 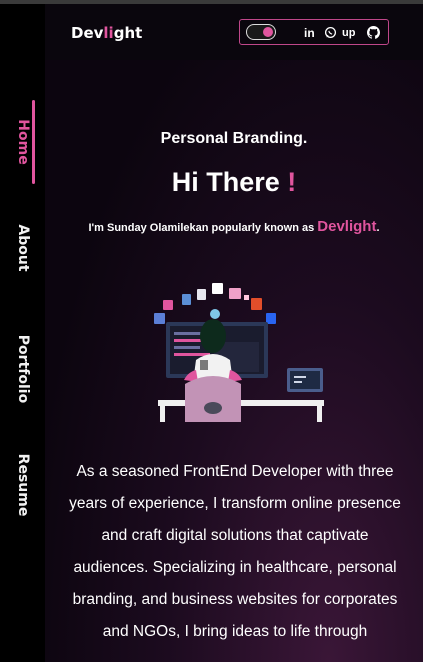 What do you see at coordinates (309, 33) in the screenshot?
I see `linkedin-icon: in` at bounding box center [309, 33].